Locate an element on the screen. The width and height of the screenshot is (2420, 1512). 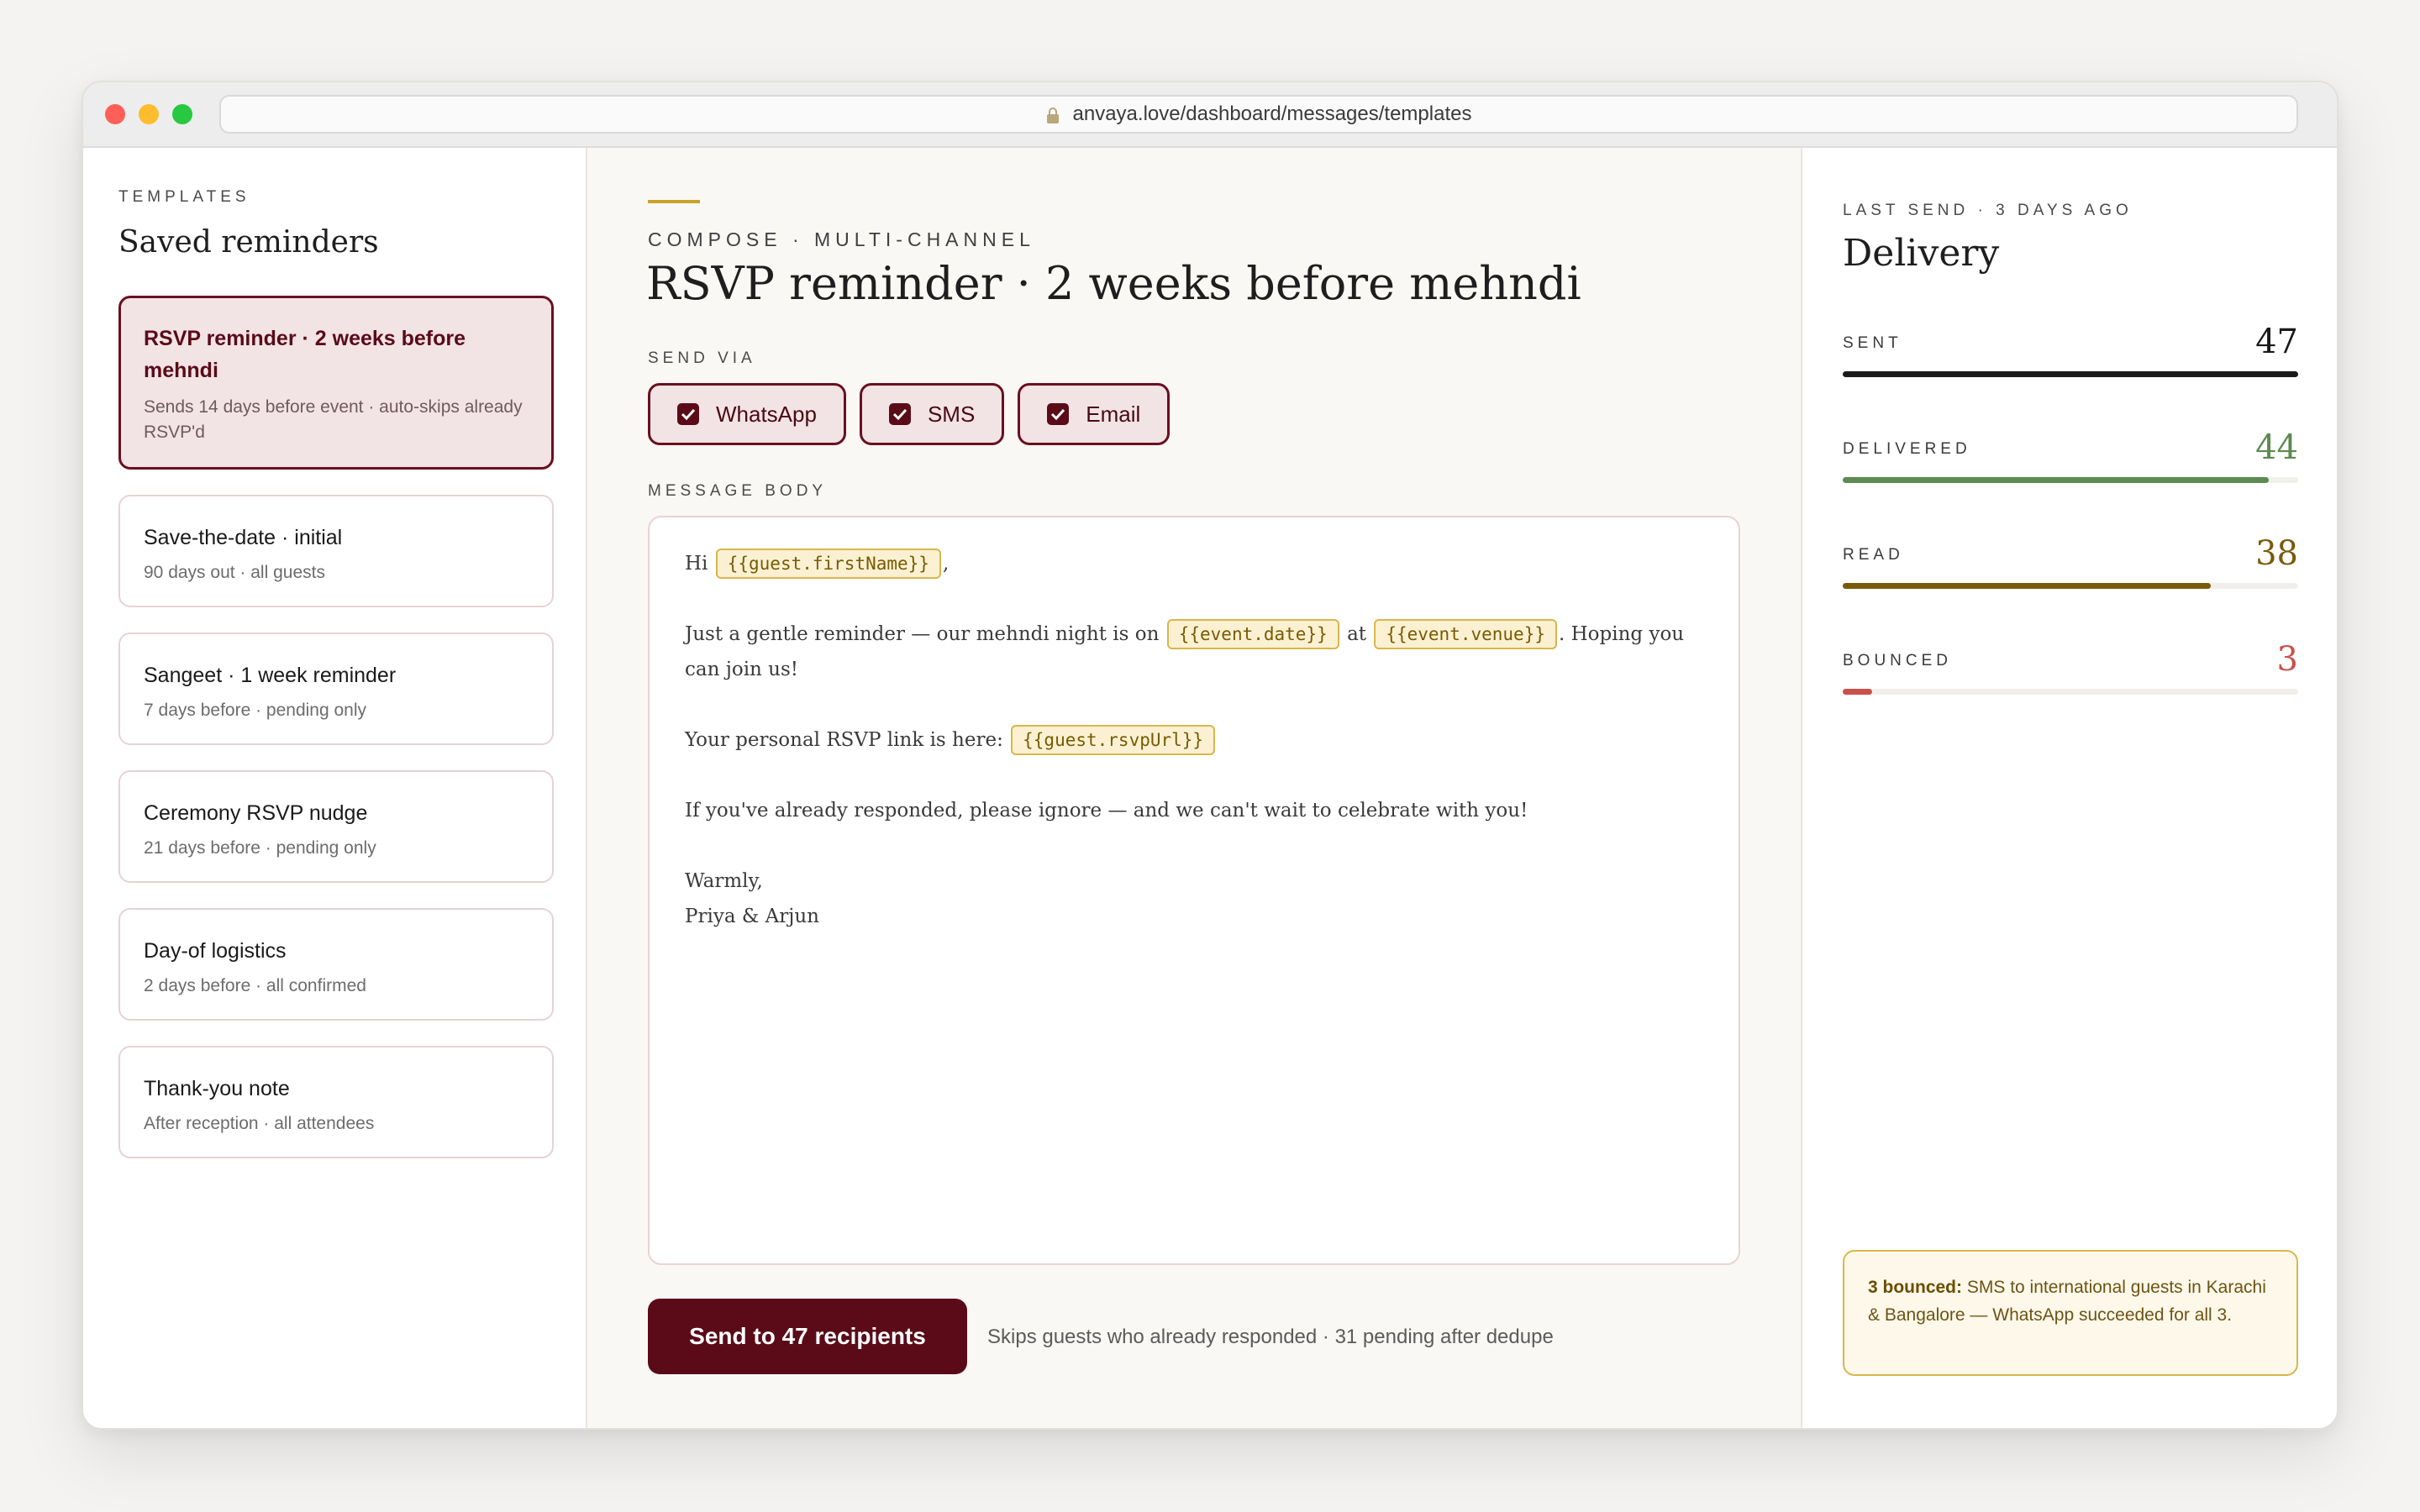
channel-selector: WhatsApp SMS Email is located at coordinates (909, 414).